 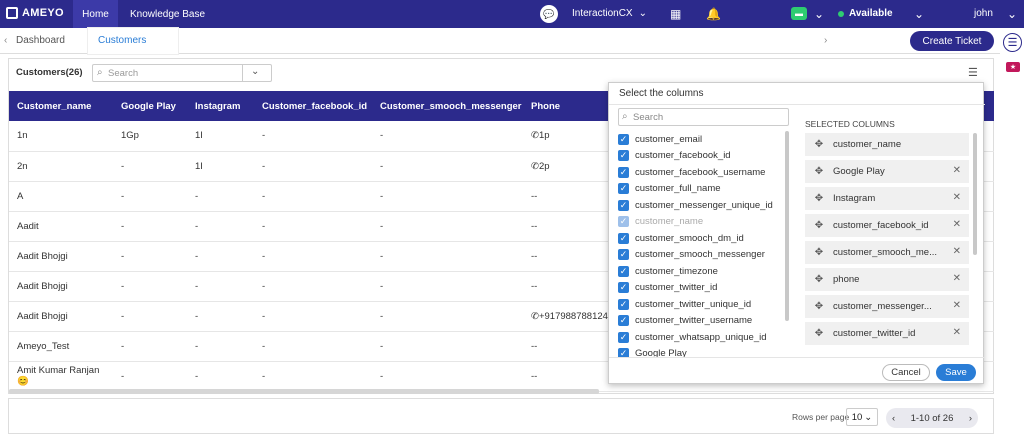 I want to click on table-horizontal-scrollbar, so click(x=304, y=391).